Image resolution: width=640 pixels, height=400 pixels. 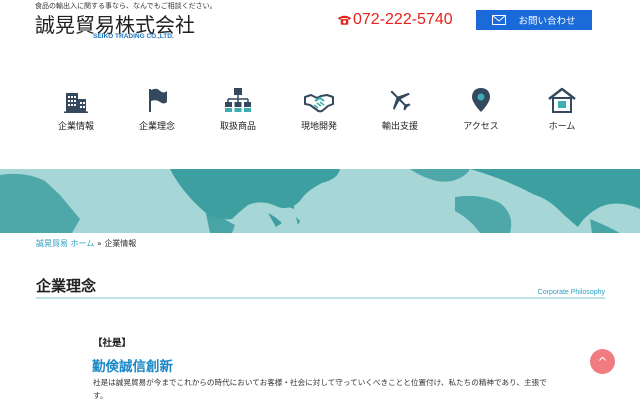 I want to click on motto-heading: 【社是】, so click(x=112, y=343).